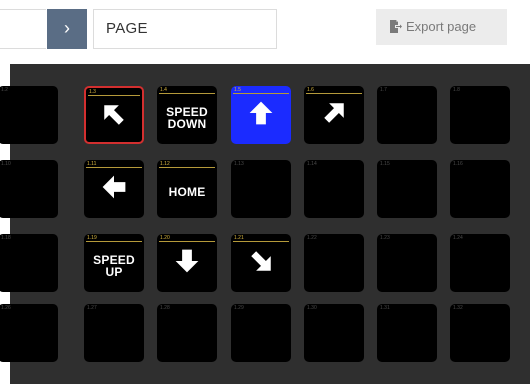 The height and width of the screenshot is (384, 530). I want to click on grid-button-1-5: 1.5, so click(261, 115).